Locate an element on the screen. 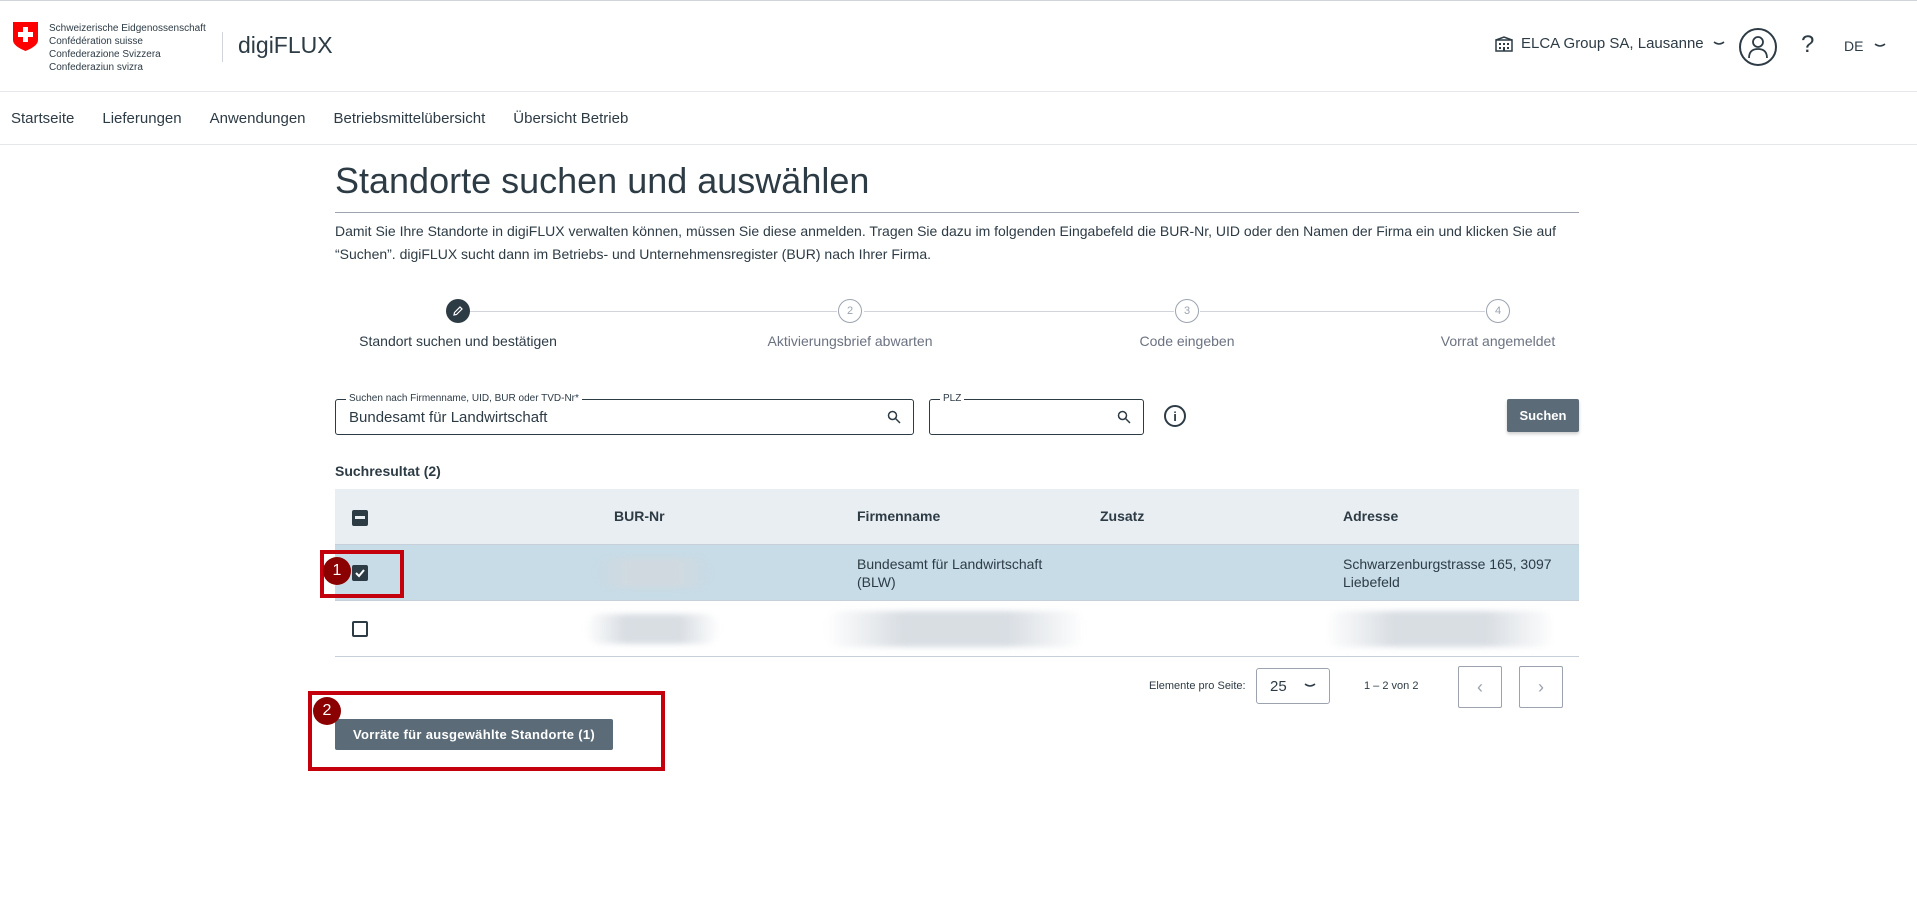 Image resolution: width=1917 pixels, height=902 pixels. logo-line-4: Confederaziun svizra is located at coordinates (96, 67).